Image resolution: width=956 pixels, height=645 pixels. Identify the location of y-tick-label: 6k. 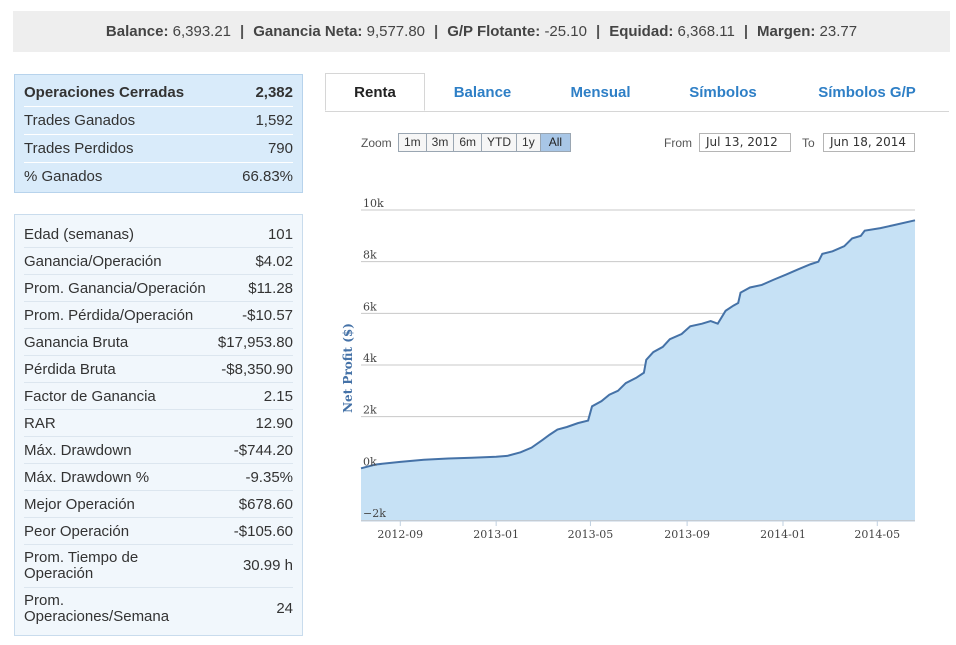
(370, 306).